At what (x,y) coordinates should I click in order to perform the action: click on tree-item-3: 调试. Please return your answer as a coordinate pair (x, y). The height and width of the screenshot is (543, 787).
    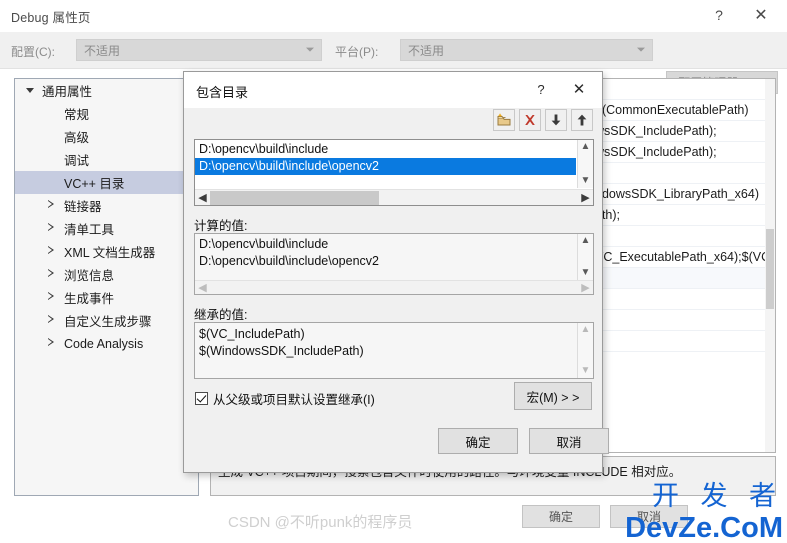
    Looking at the image, I should click on (106, 159).